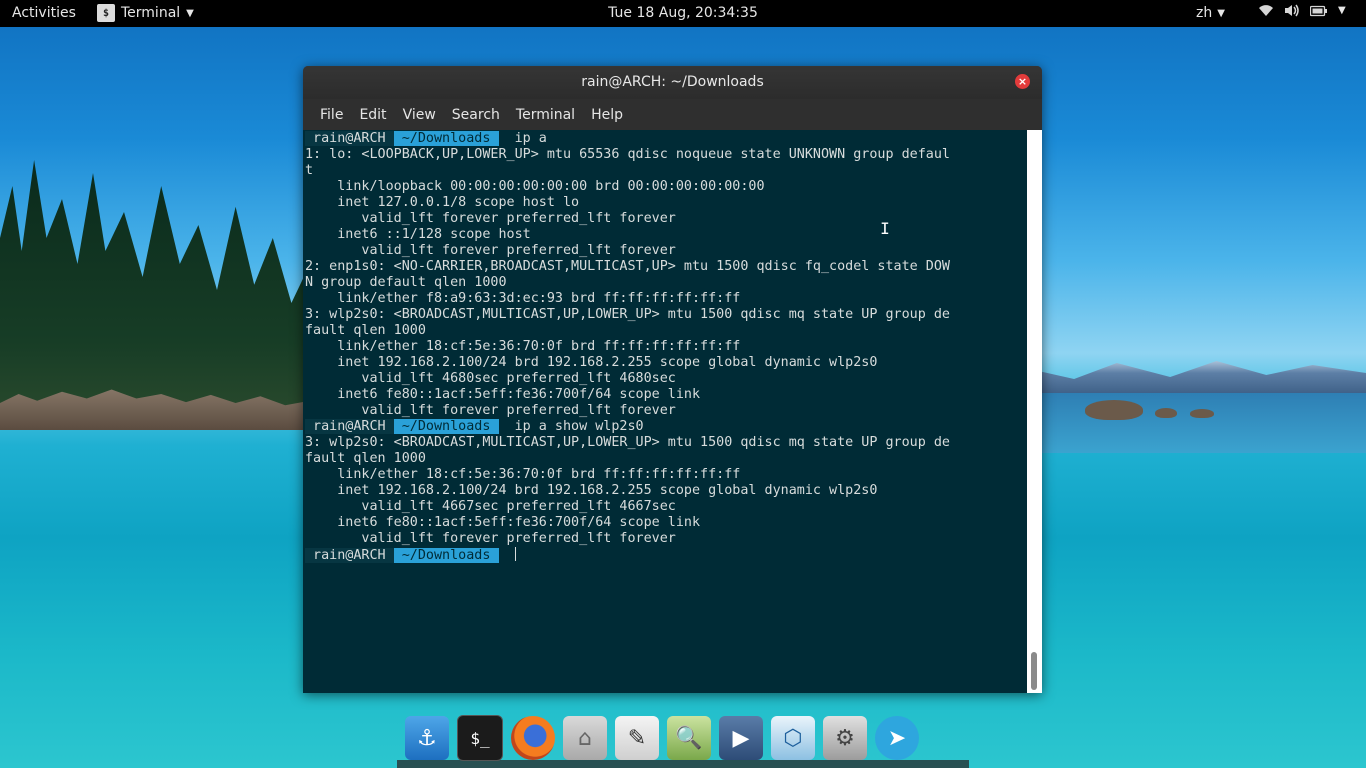  Describe the element at coordinates (44, 13) in the screenshot. I see `activities-button: Activities` at that location.